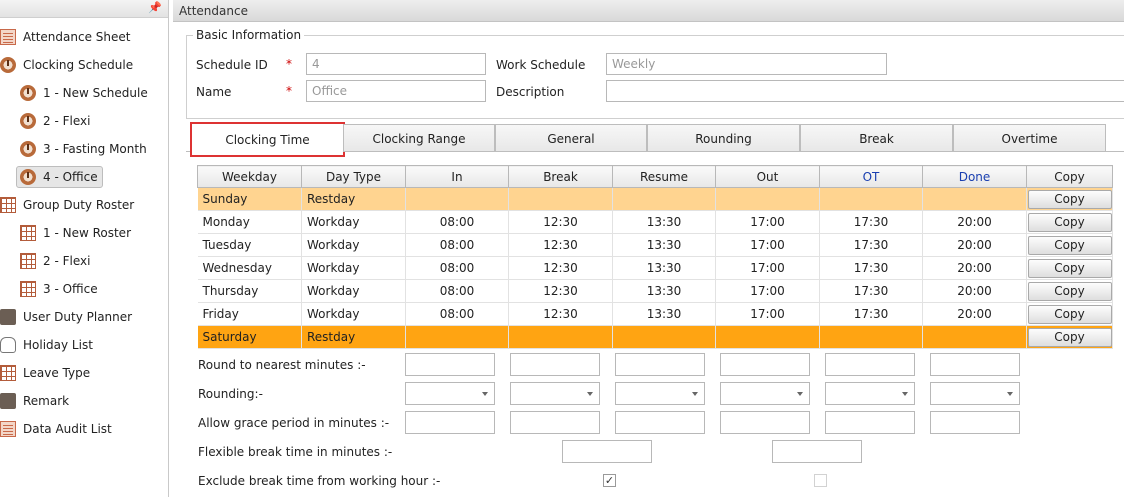 The height and width of the screenshot is (497, 1124). Describe the element at coordinates (84, 93) in the screenshot. I see `sidebar-item: 1 - New Schedule` at that location.